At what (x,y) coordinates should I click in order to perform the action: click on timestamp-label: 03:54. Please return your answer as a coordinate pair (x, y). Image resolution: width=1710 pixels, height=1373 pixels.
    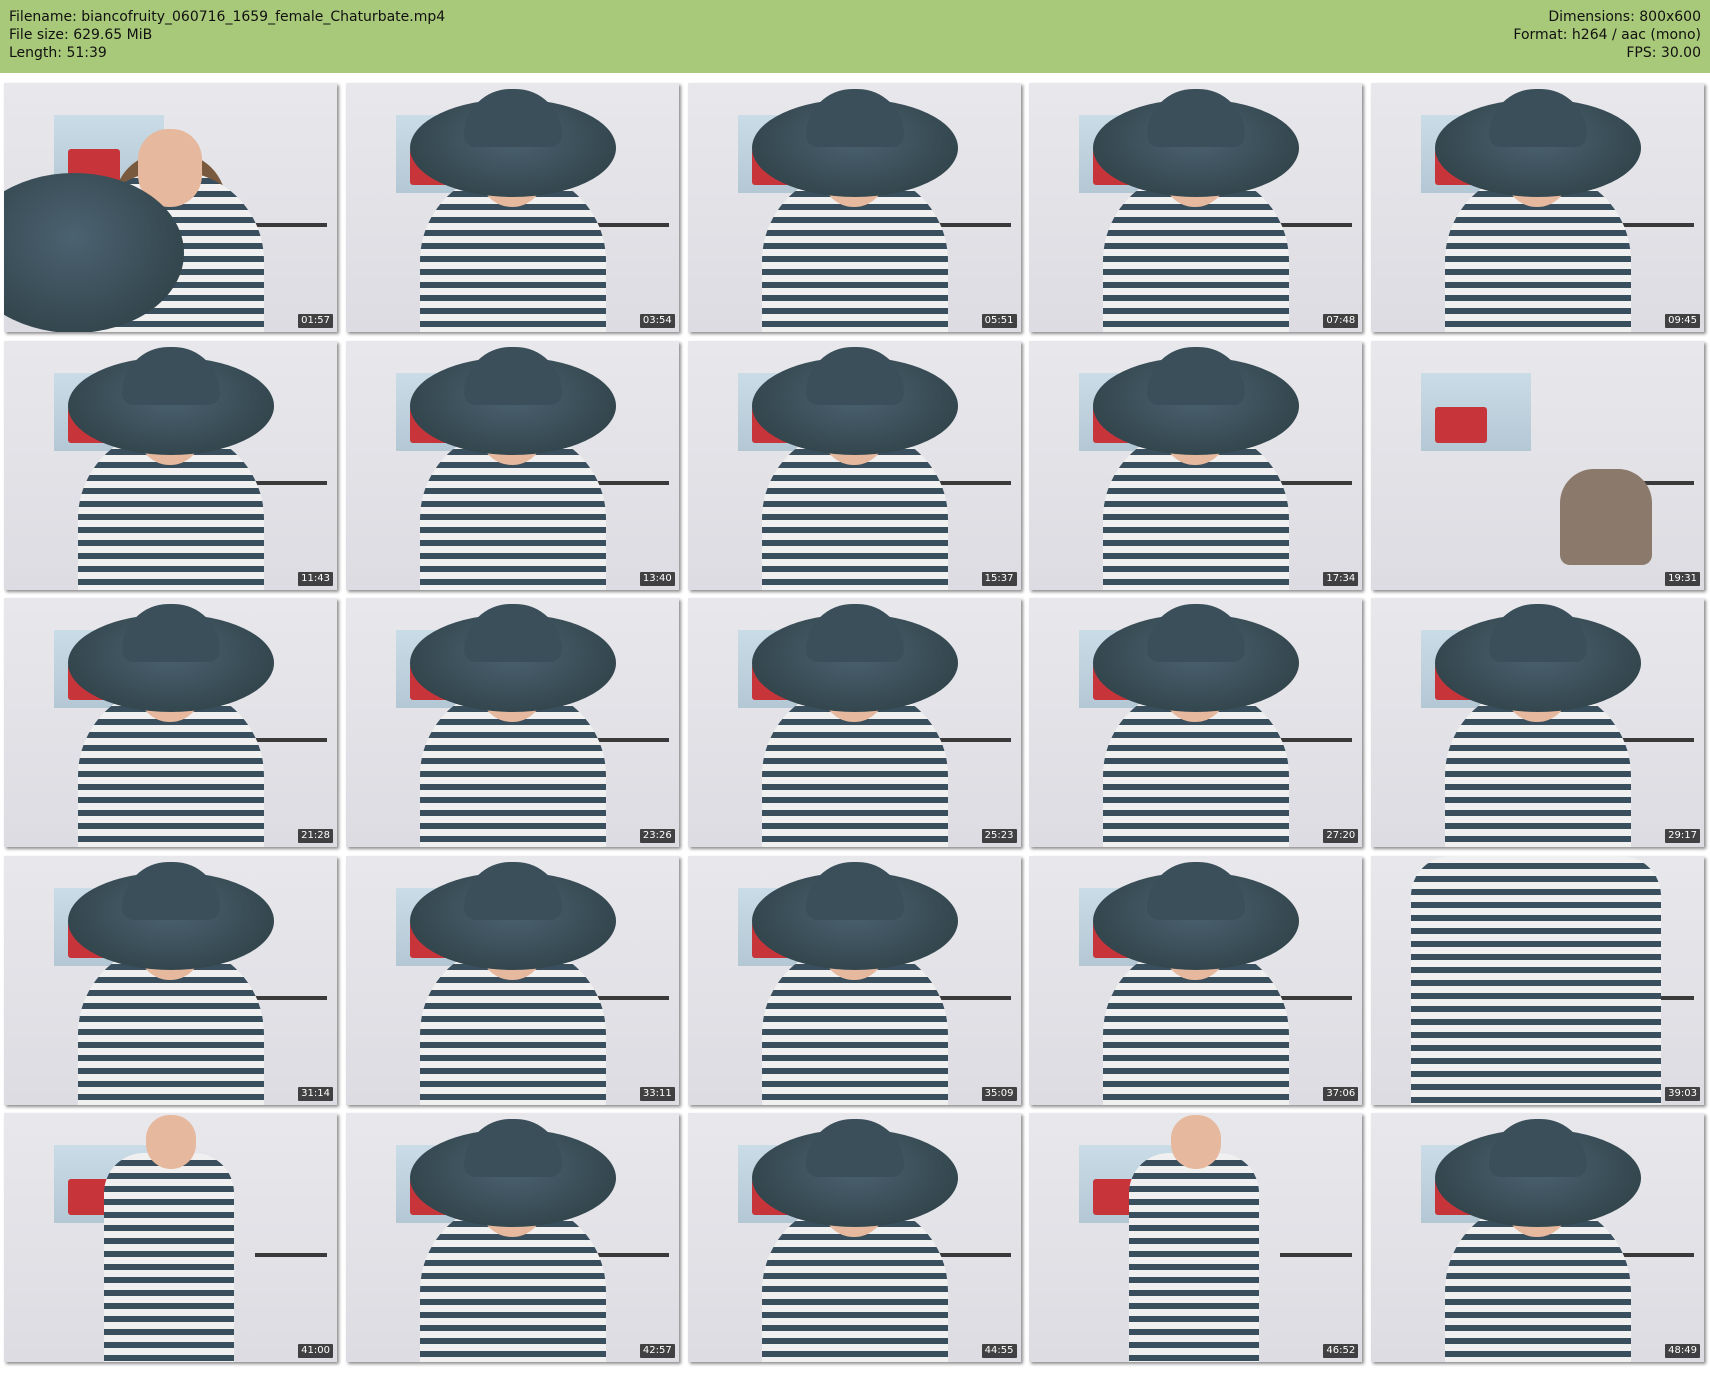
    Looking at the image, I should click on (657, 321).